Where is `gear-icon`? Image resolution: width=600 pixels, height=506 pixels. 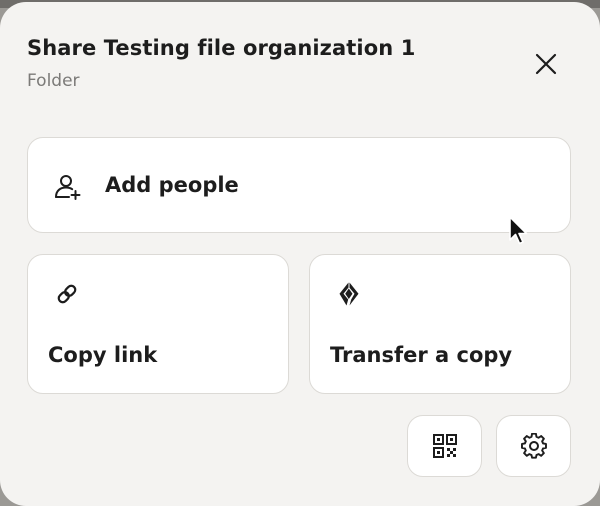 gear-icon is located at coordinates (533, 446).